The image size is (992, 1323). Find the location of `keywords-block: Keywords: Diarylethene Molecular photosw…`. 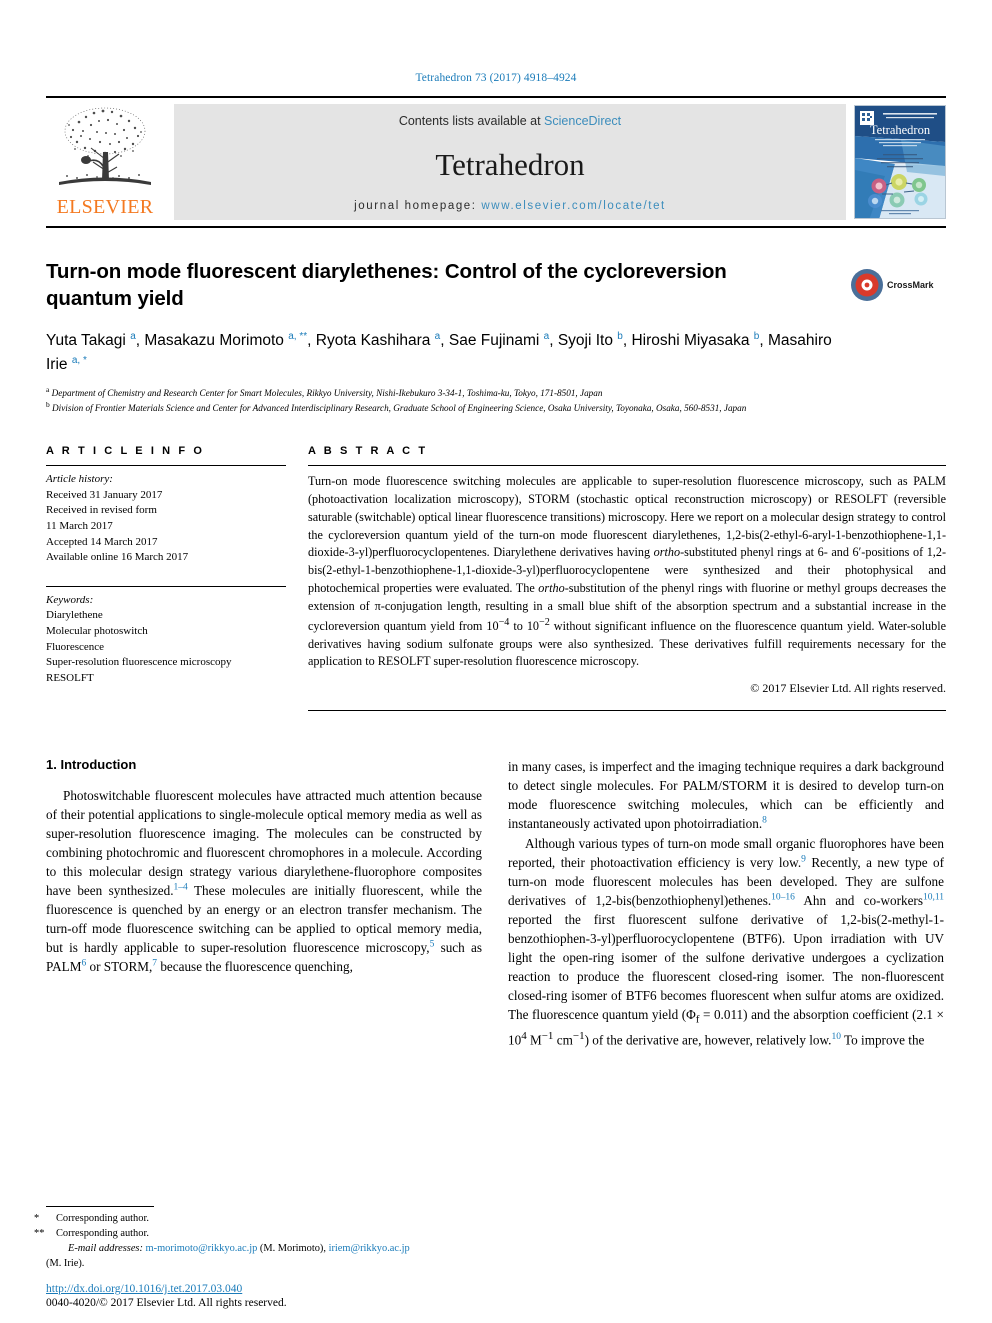

keywords-block: Keywords: Diarylethene Molecular photosw… is located at coordinates (166, 633).